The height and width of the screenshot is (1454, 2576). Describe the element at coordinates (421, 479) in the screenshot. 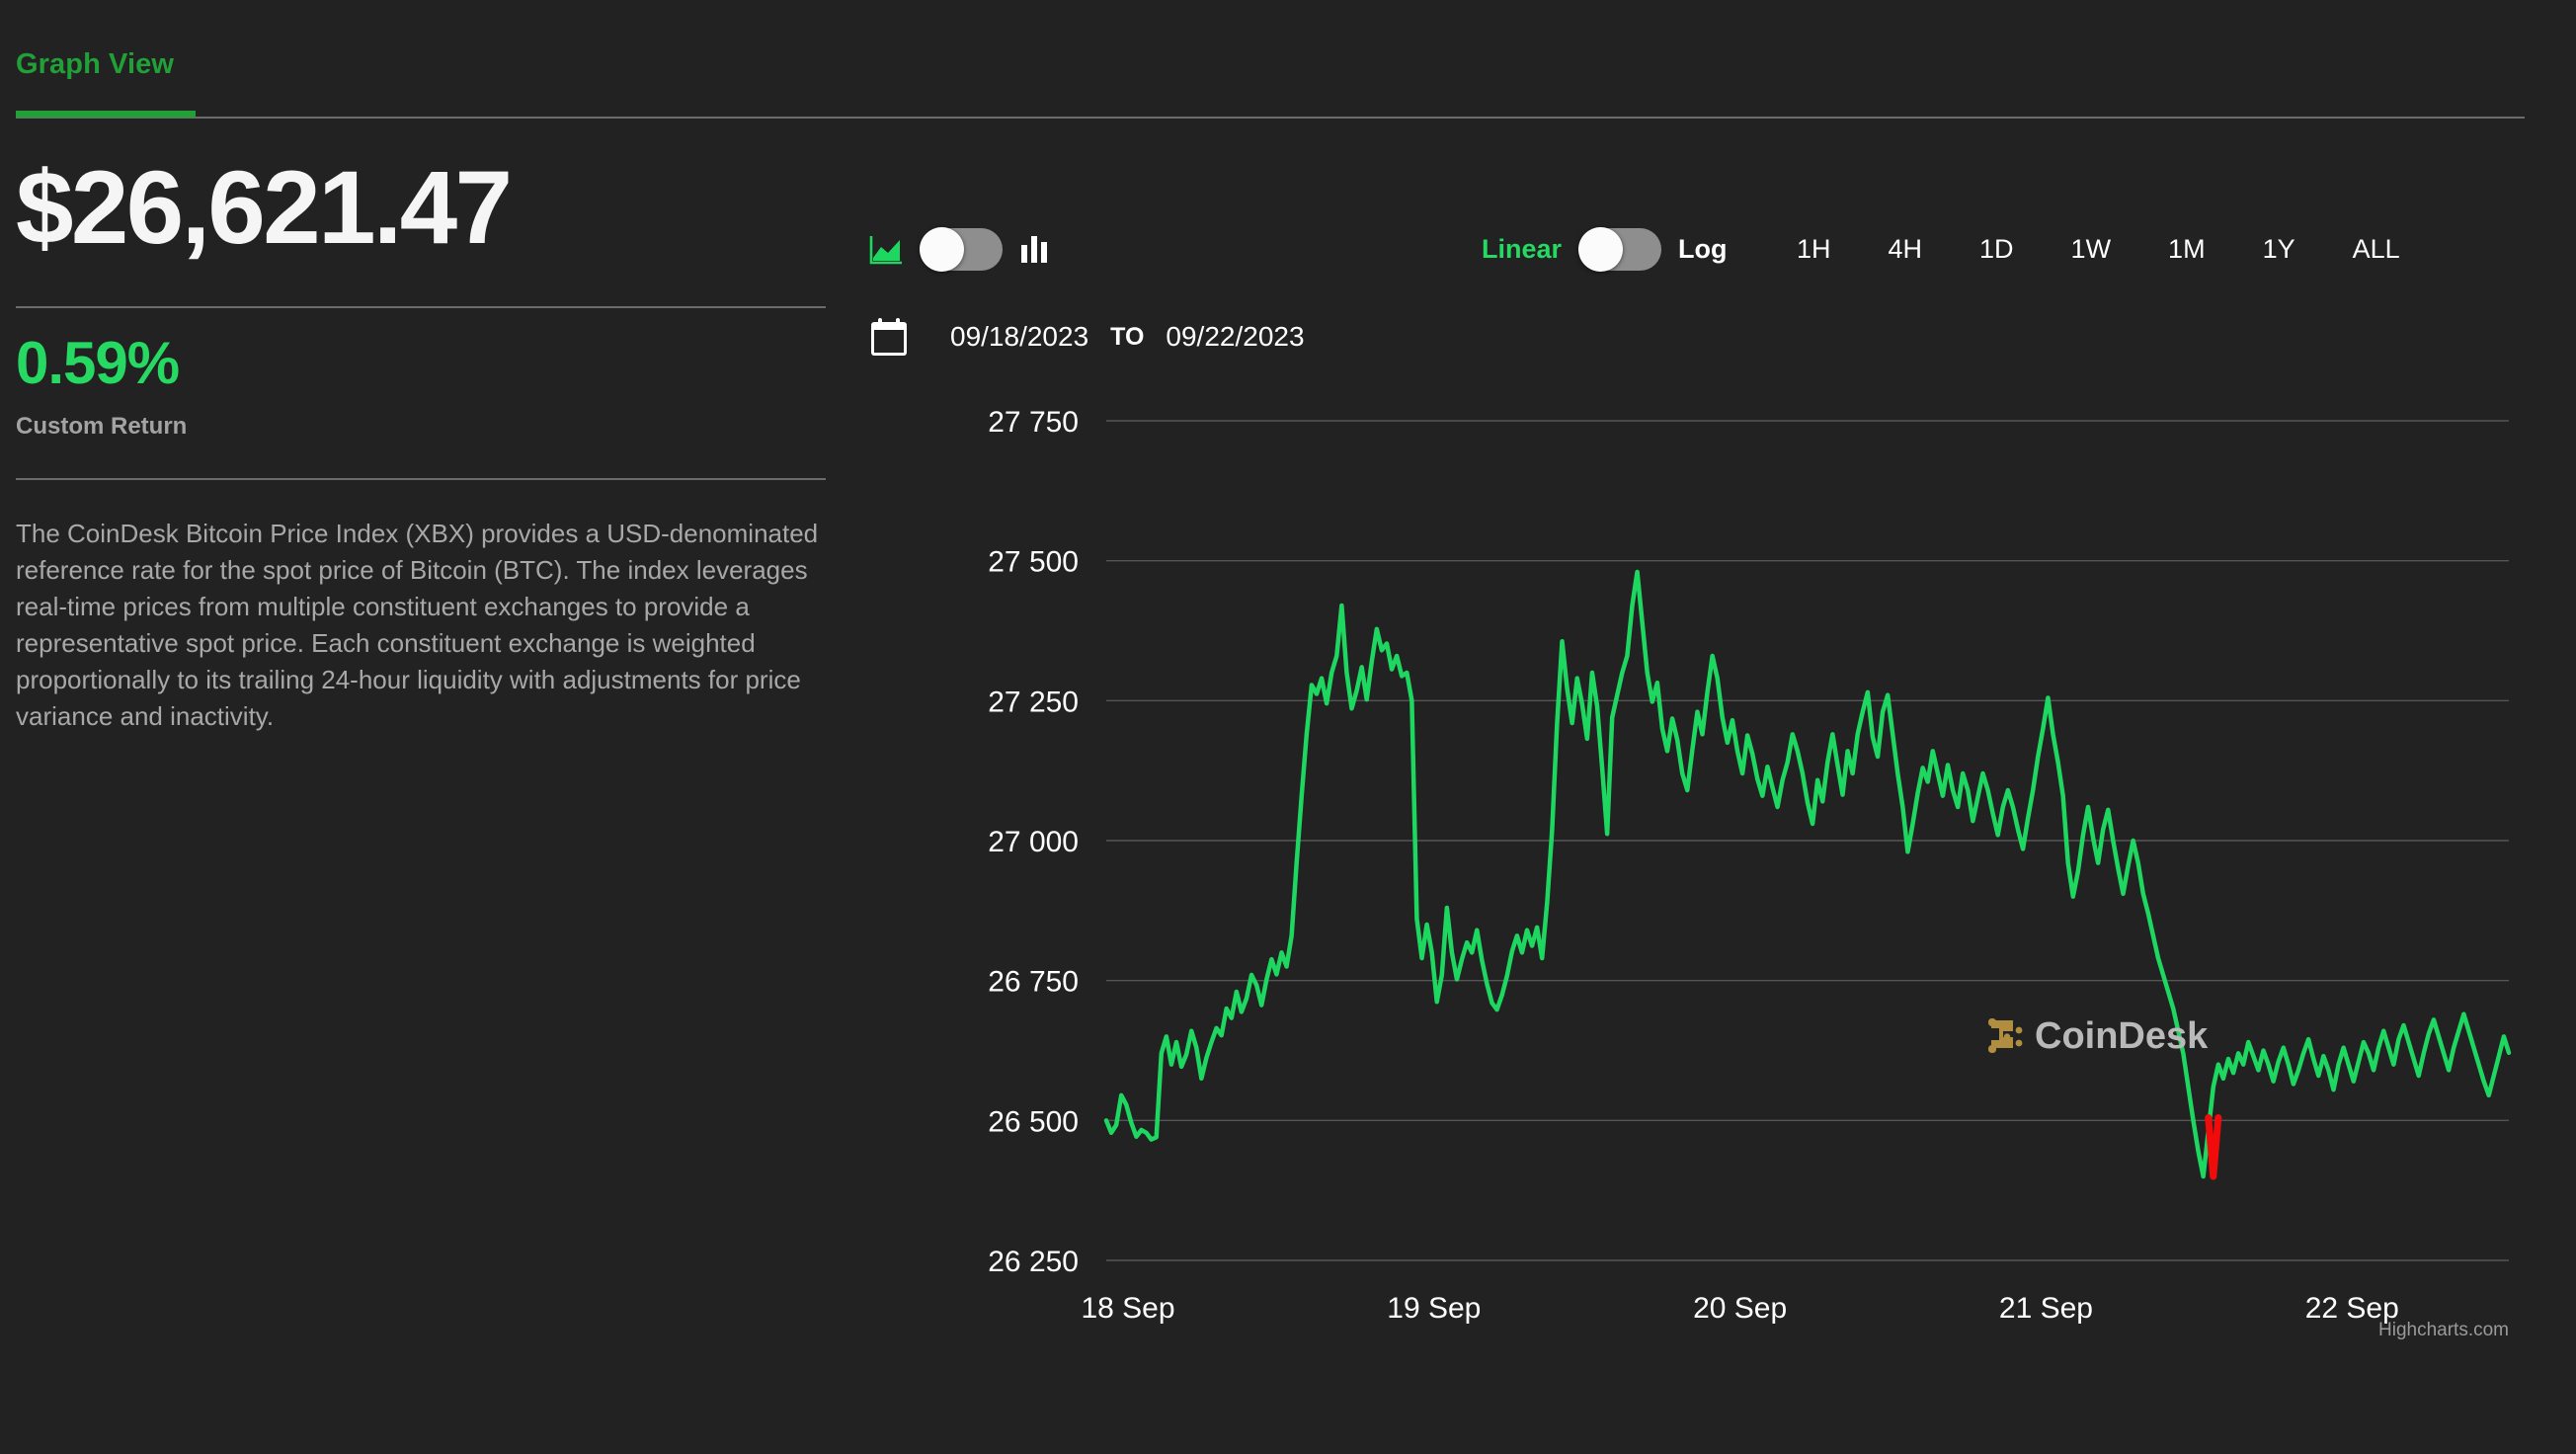

I see `summary-divider-bottom` at that location.